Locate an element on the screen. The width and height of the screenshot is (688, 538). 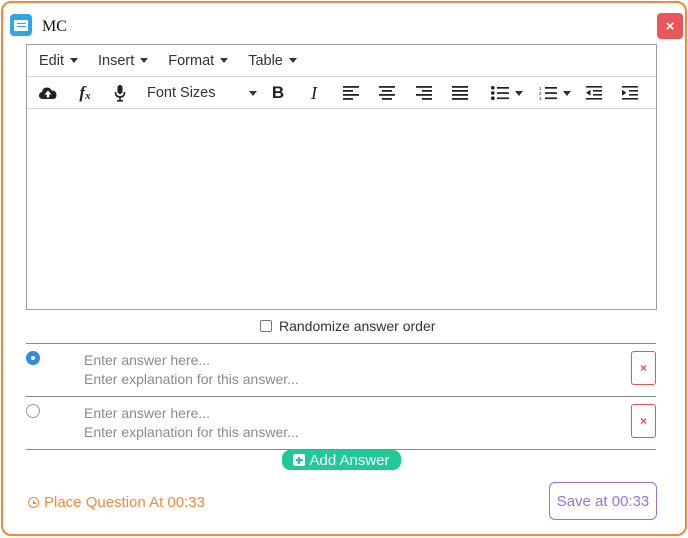
place-question-label: Place Question At 00:33 is located at coordinates (124, 502).